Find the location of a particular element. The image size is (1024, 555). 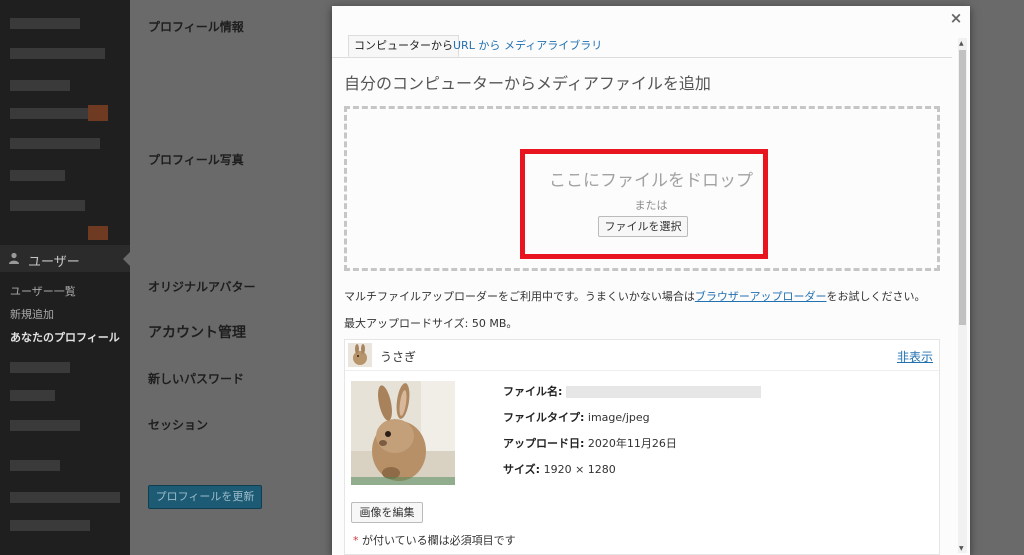

scroll-down-icon: ▼ is located at coordinates (961, 548).